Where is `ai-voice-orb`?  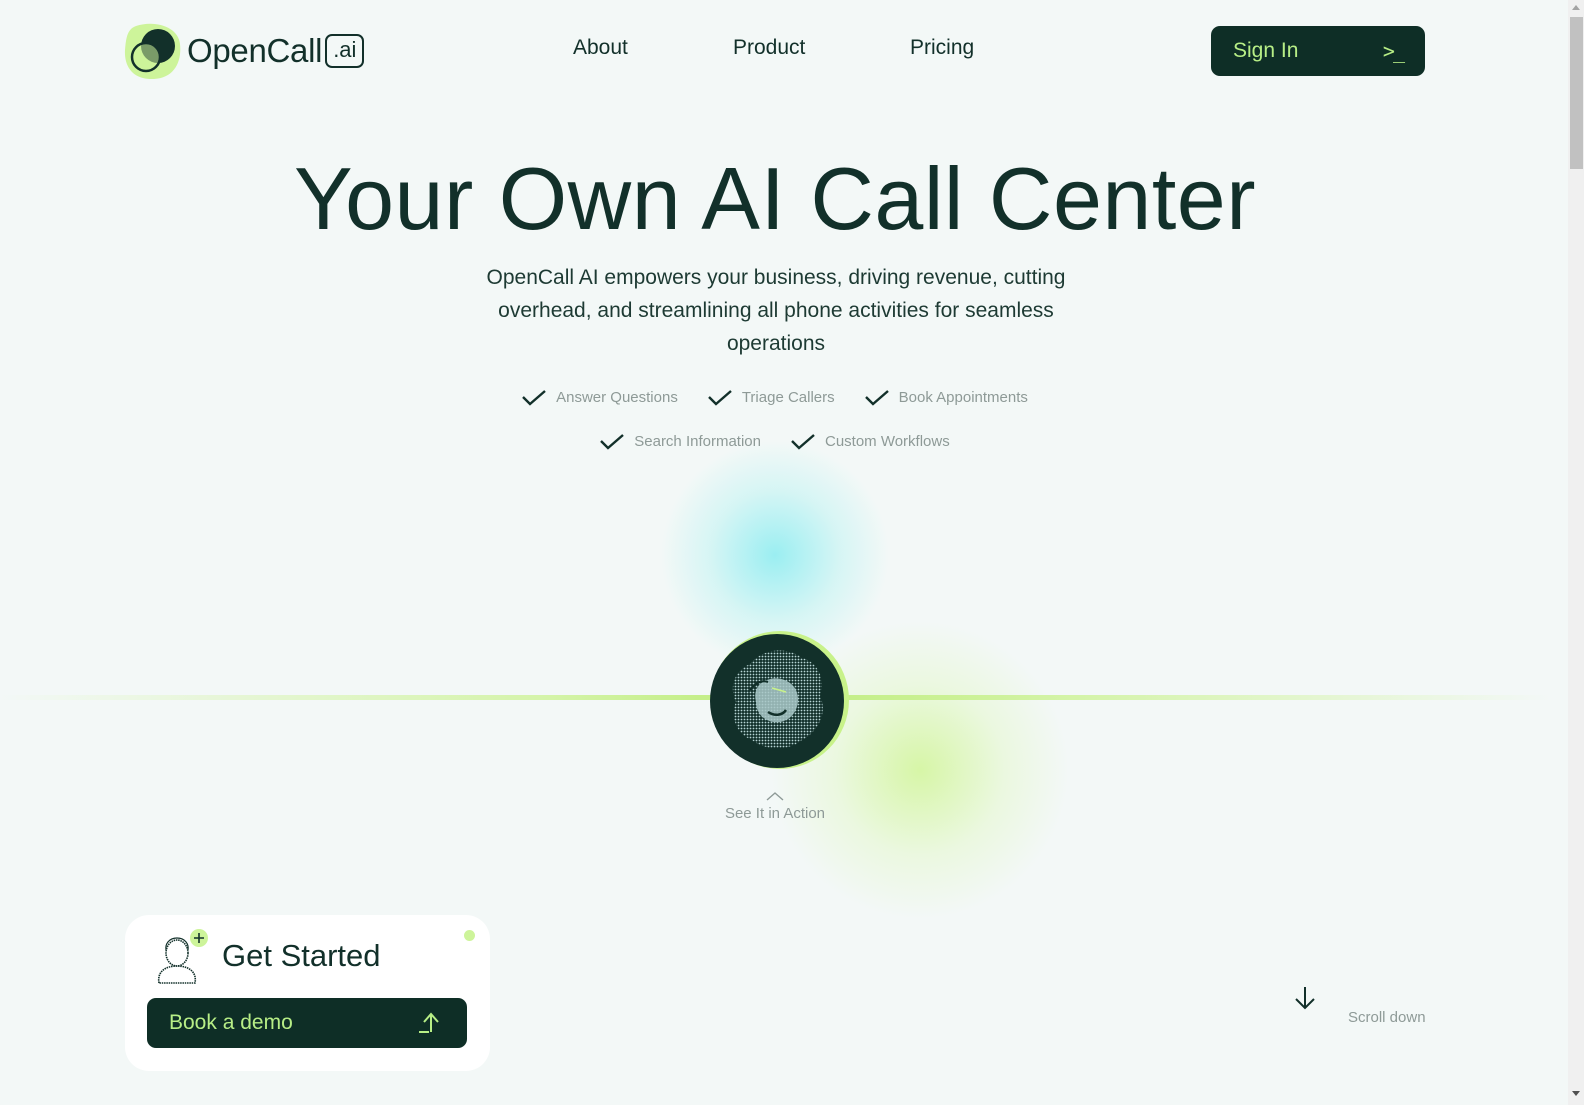
ai-voice-orb is located at coordinates (777, 701).